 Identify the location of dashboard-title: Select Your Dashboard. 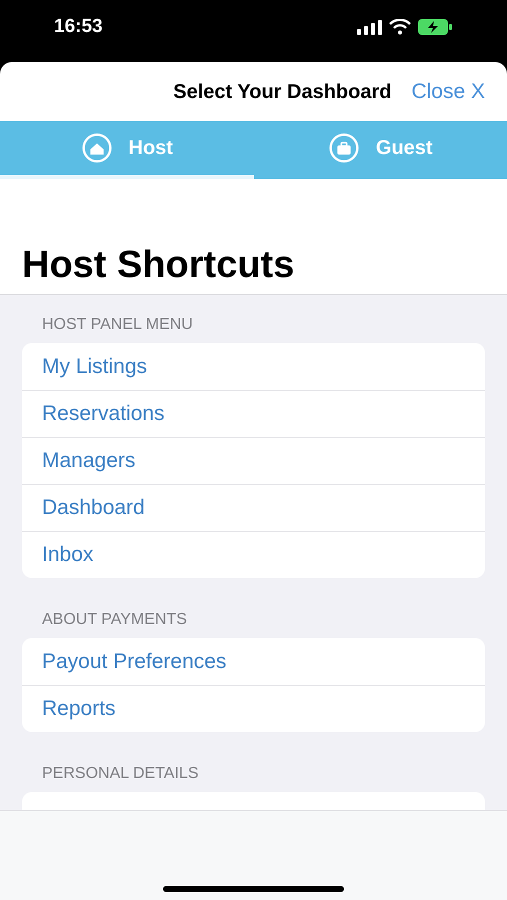
(282, 92).